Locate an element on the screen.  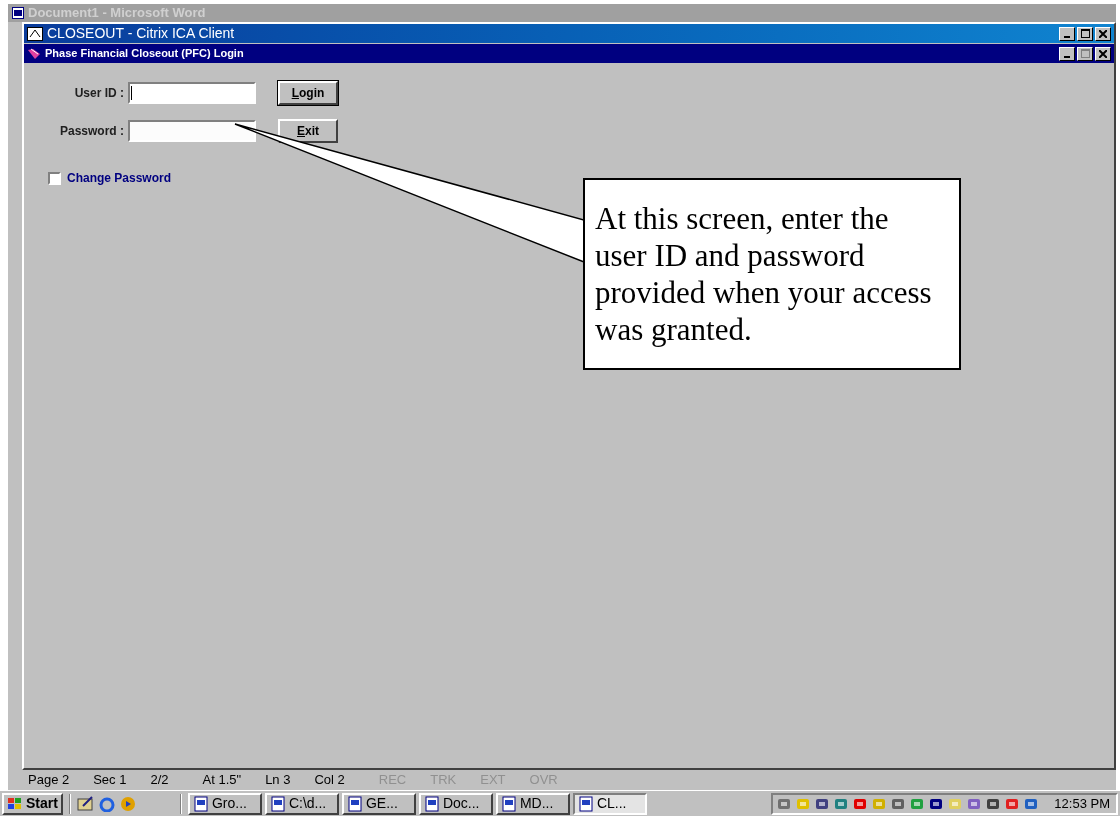
checkbox-label: Change Password is located at coordinates (119, 178).